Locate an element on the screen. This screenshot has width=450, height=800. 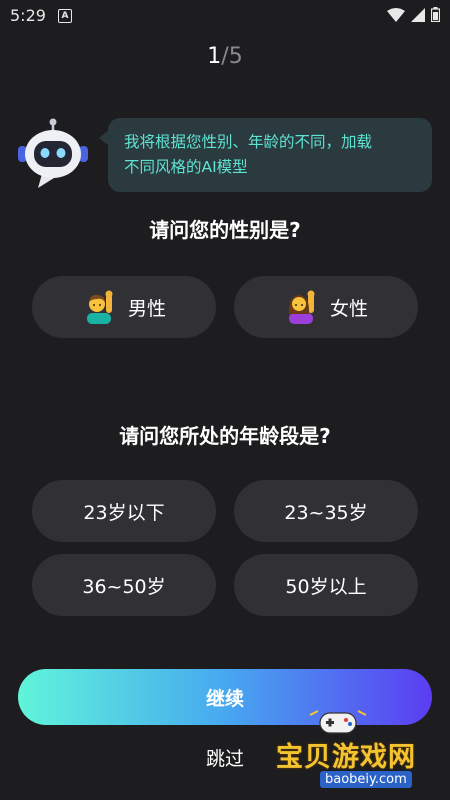
man-raising-hand-icon is located at coordinates (99, 307).